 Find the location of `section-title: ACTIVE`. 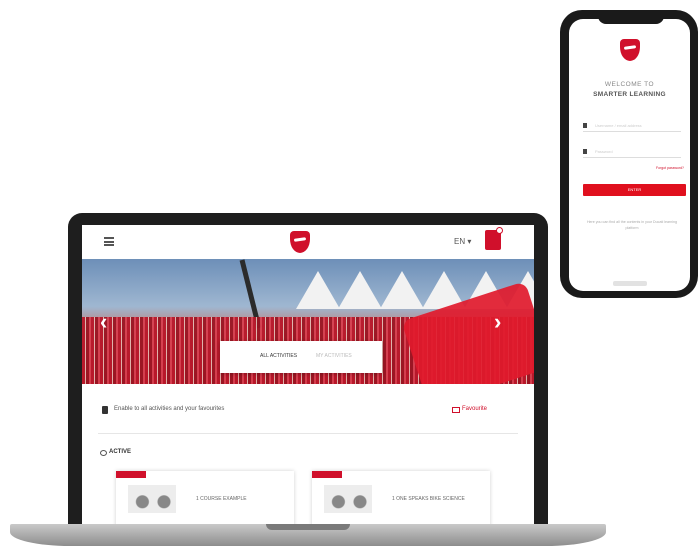

section-title: ACTIVE is located at coordinates (120, 452).